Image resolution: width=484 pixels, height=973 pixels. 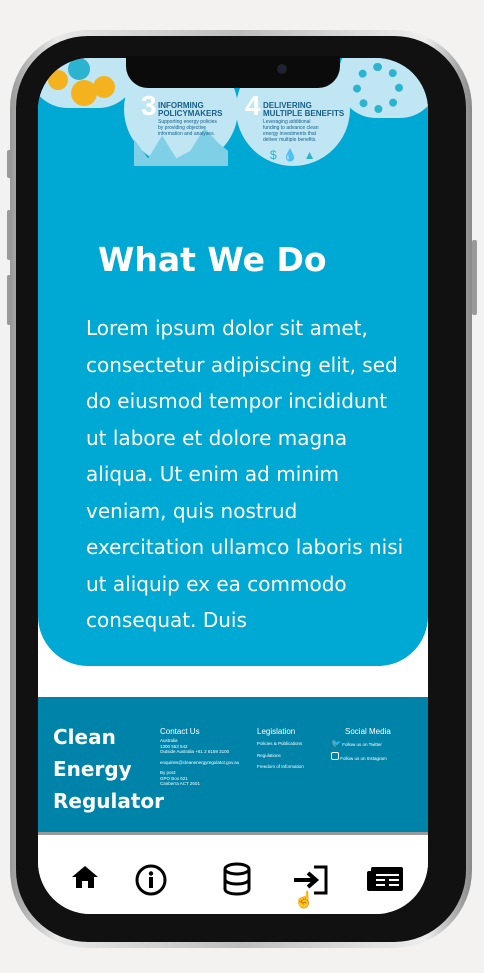 I want to click on link-foi: Freedom of Information, so click(x=280, y=767).